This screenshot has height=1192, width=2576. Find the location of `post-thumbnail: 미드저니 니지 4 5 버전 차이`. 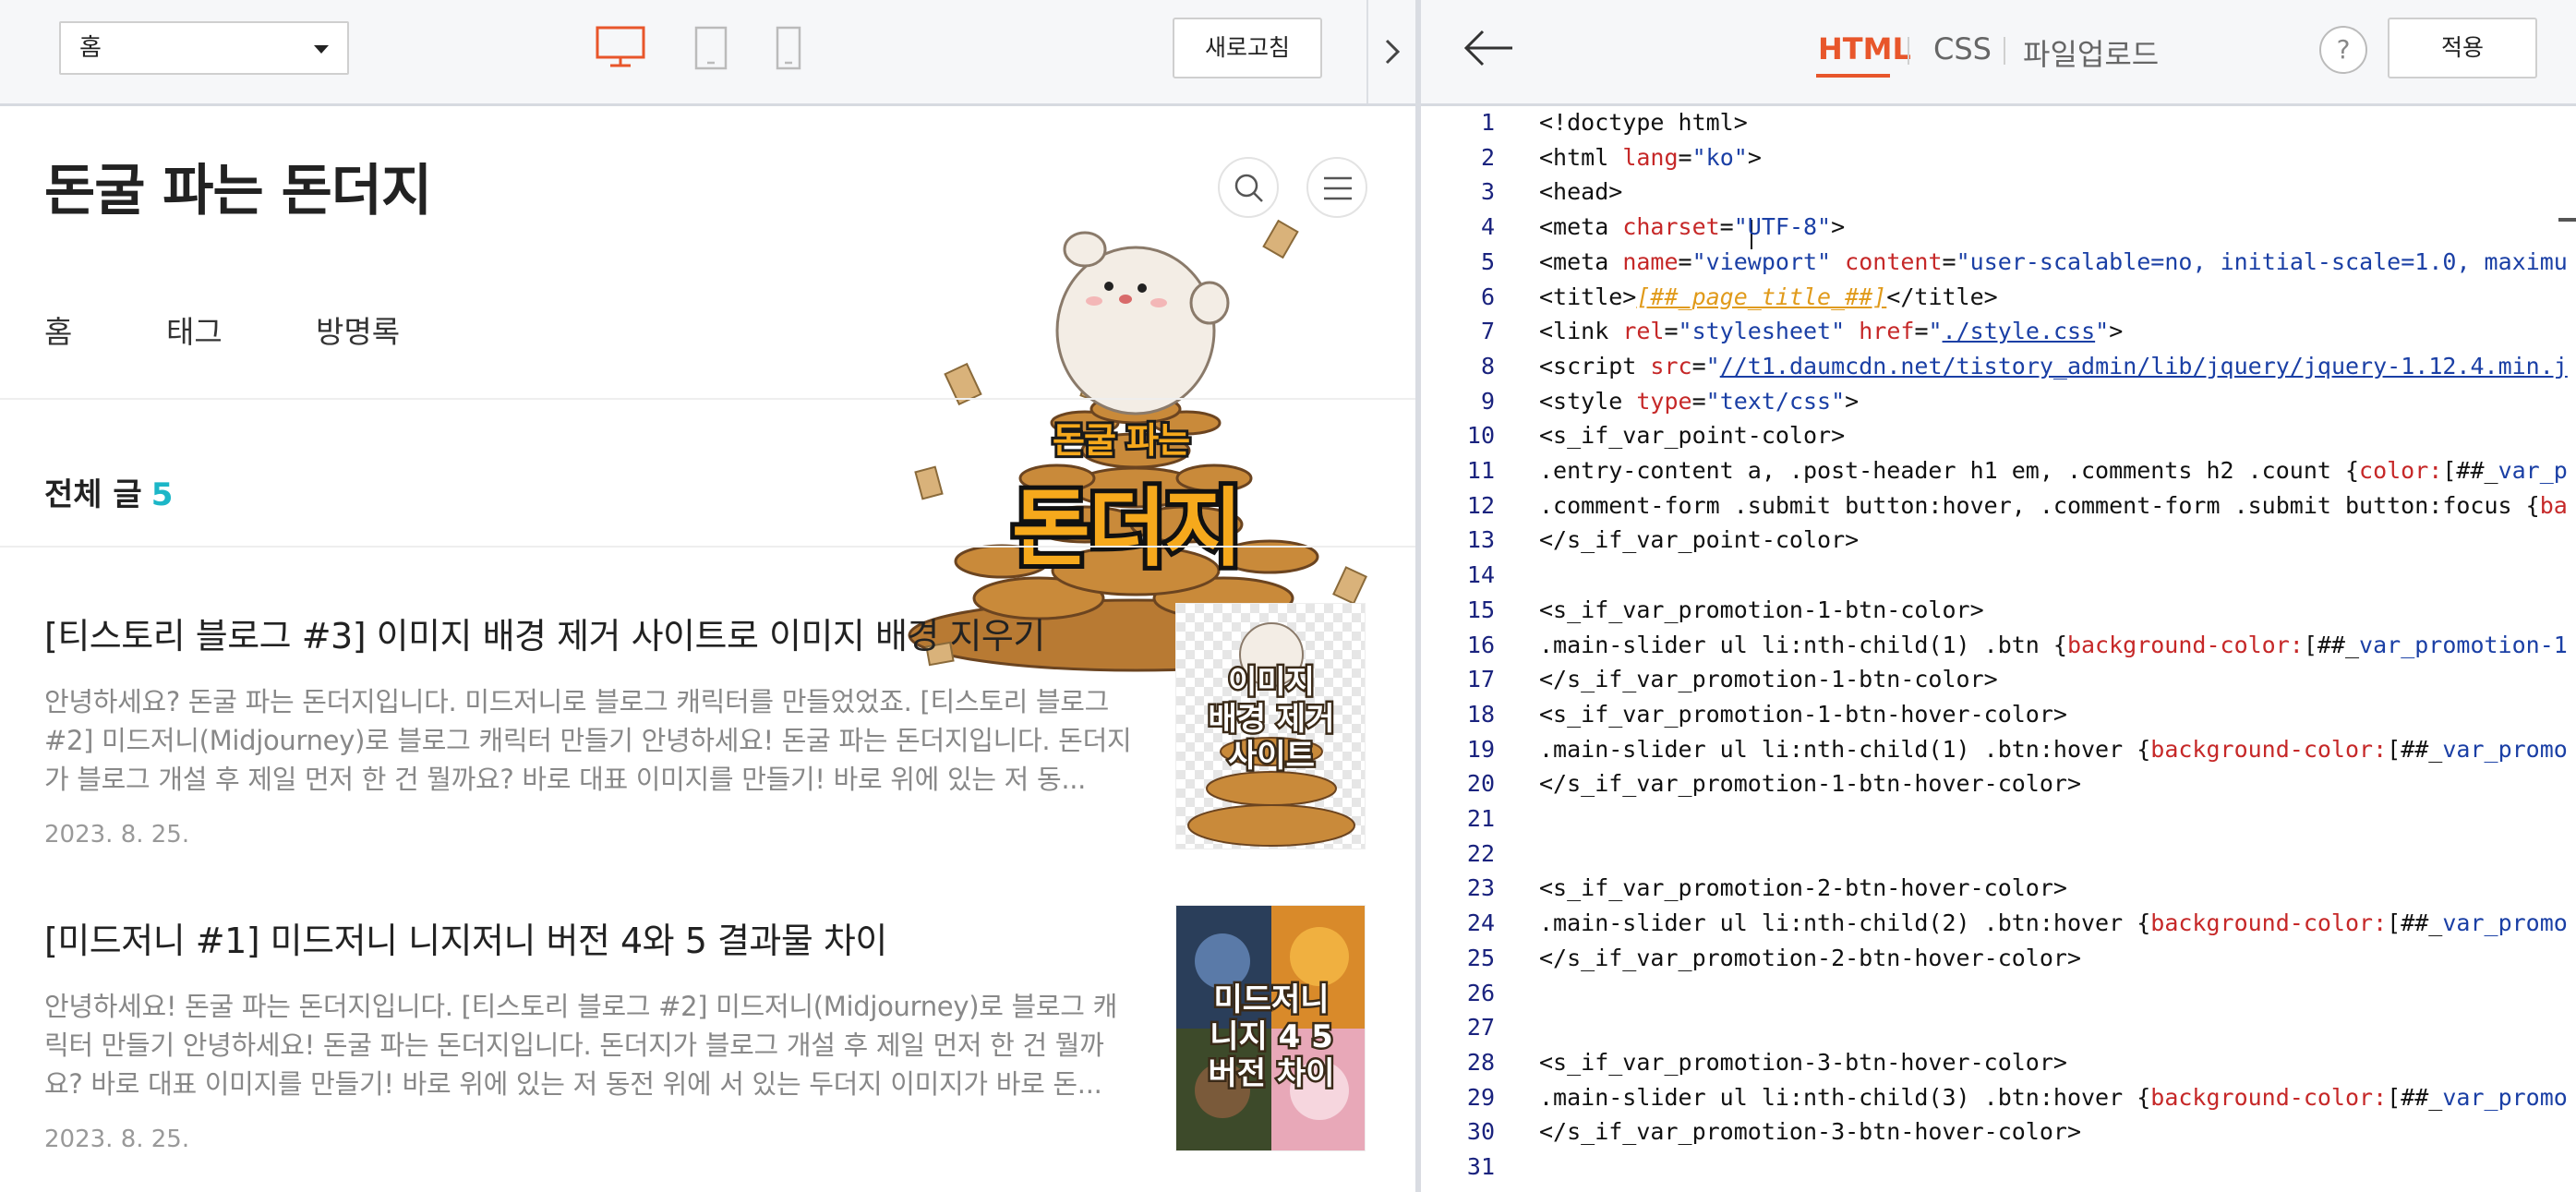

post-thumbnail: 미드저니 니지 4 5 버전 차이 is located at coordinates (1270, 1028).